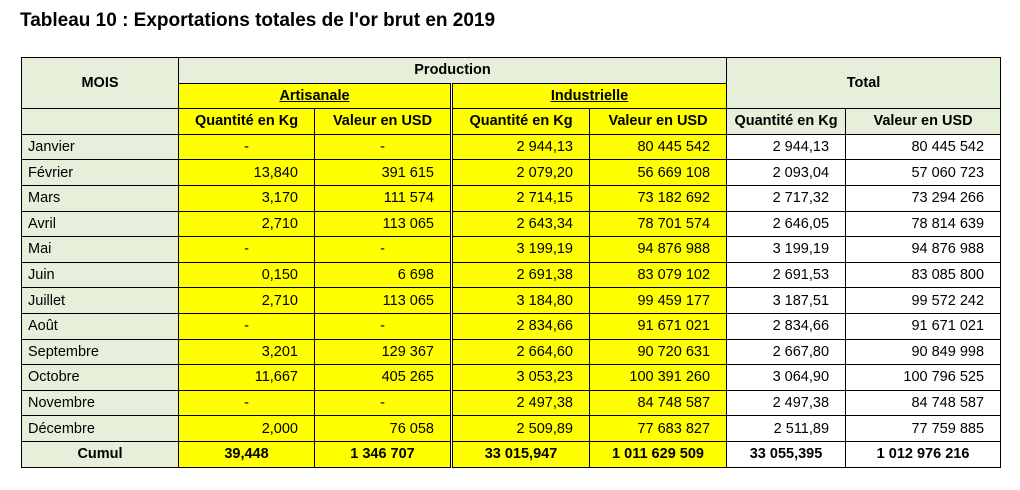 The image size is (1020, 490). Describe the element at coordinates (246, 352) in the screenshot. I see `cell-art-quantite: 3,201` at that location.